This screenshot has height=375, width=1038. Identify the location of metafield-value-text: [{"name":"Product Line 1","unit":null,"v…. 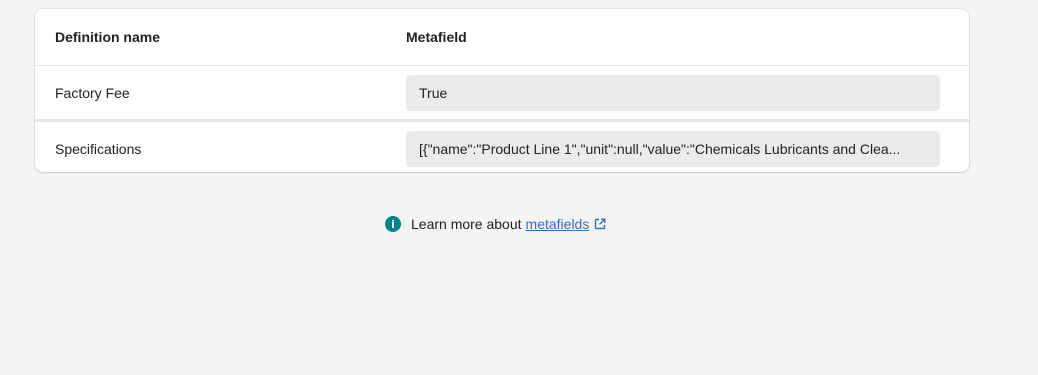
(660, 148).